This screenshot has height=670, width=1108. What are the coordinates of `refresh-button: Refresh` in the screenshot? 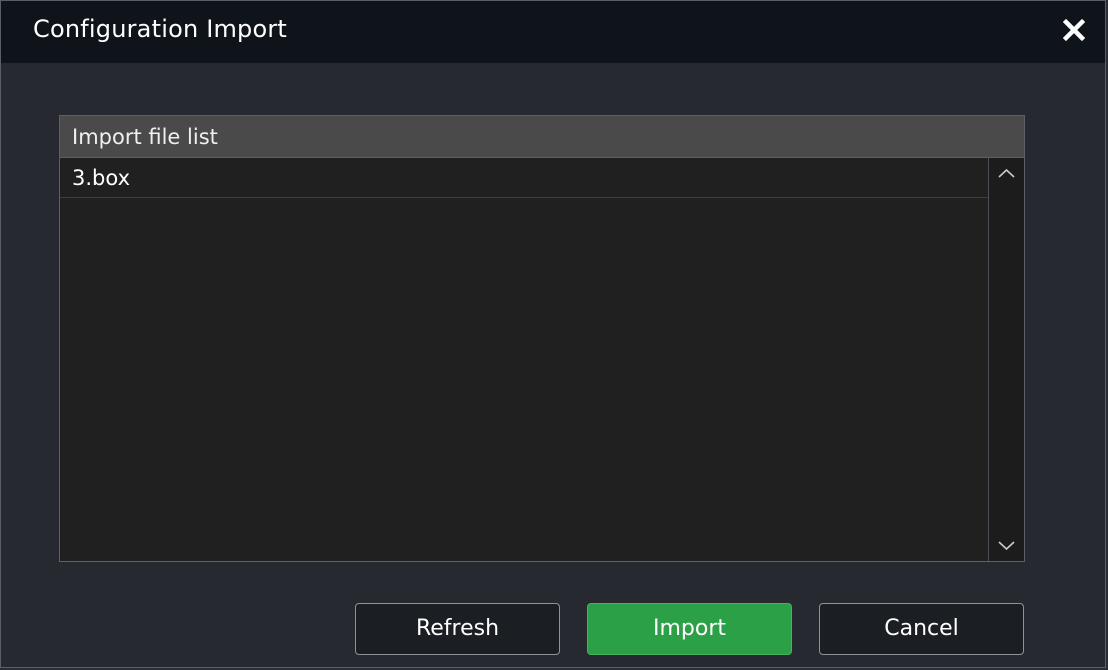 It's located at (457, 629).